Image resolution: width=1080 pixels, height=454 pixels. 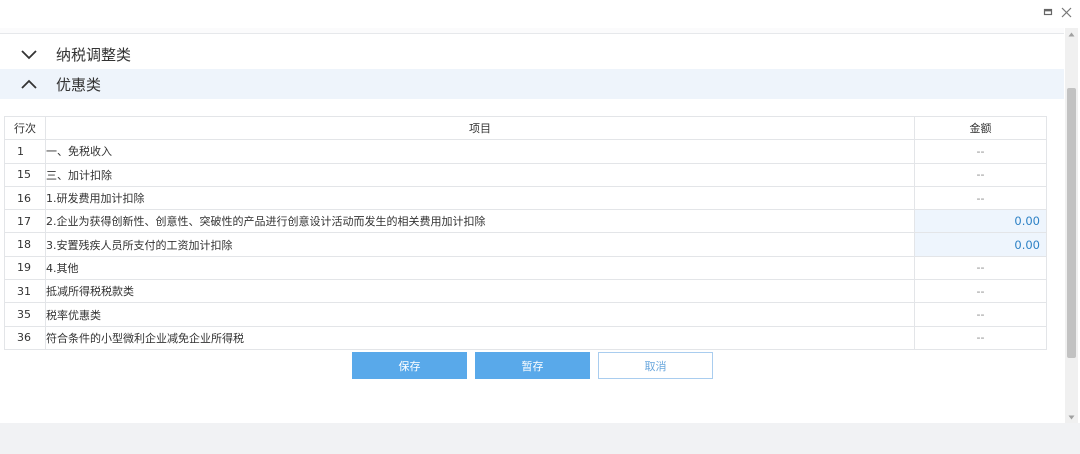 I want to click on row-number: 16, so click(x=25, y=198).